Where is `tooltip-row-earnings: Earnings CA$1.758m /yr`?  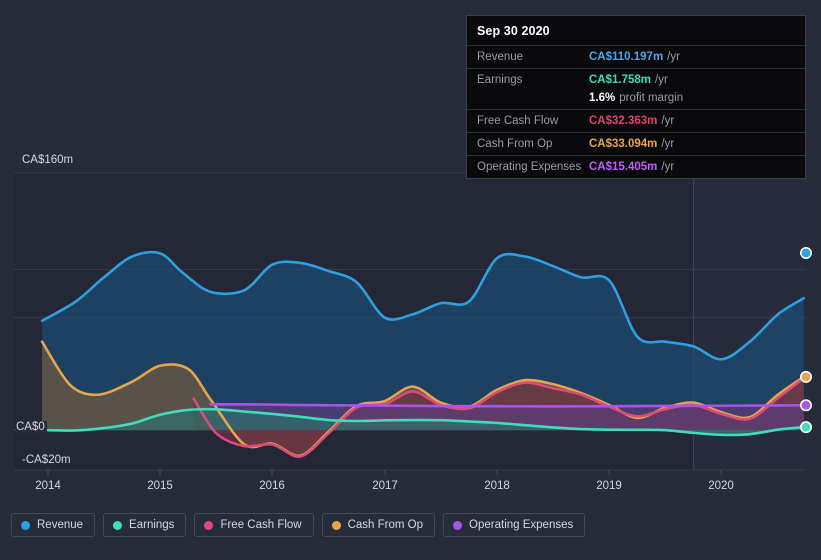 tooltip-row-earnings: Earnings CA$1.758m /yr is located at coordinates (636, 79).